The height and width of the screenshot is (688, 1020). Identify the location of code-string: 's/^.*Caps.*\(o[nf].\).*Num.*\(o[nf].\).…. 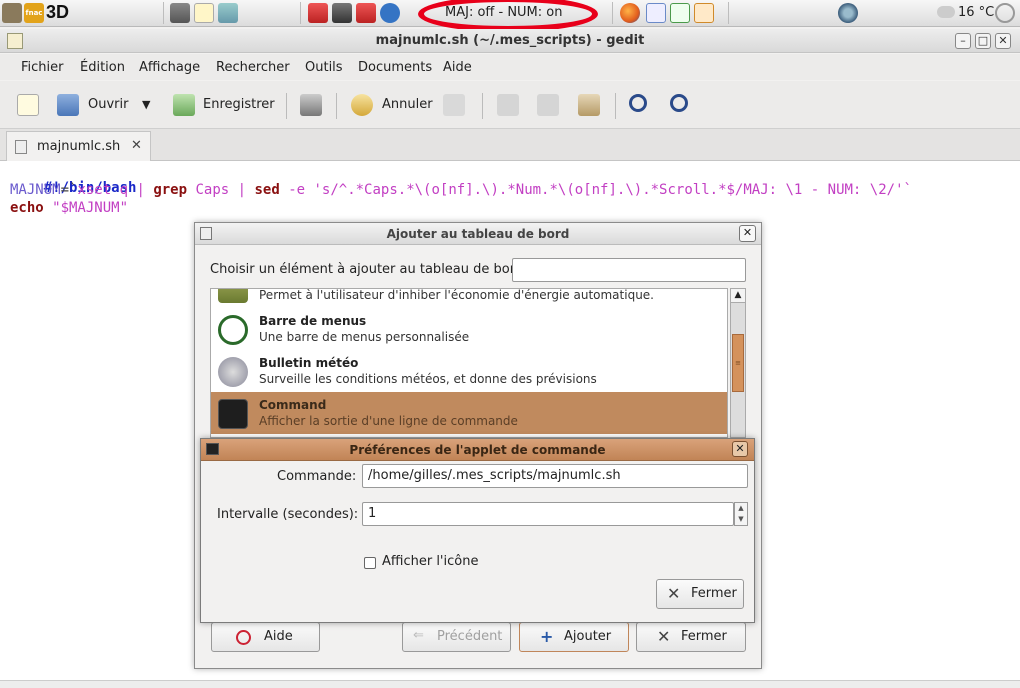
(612, 190).